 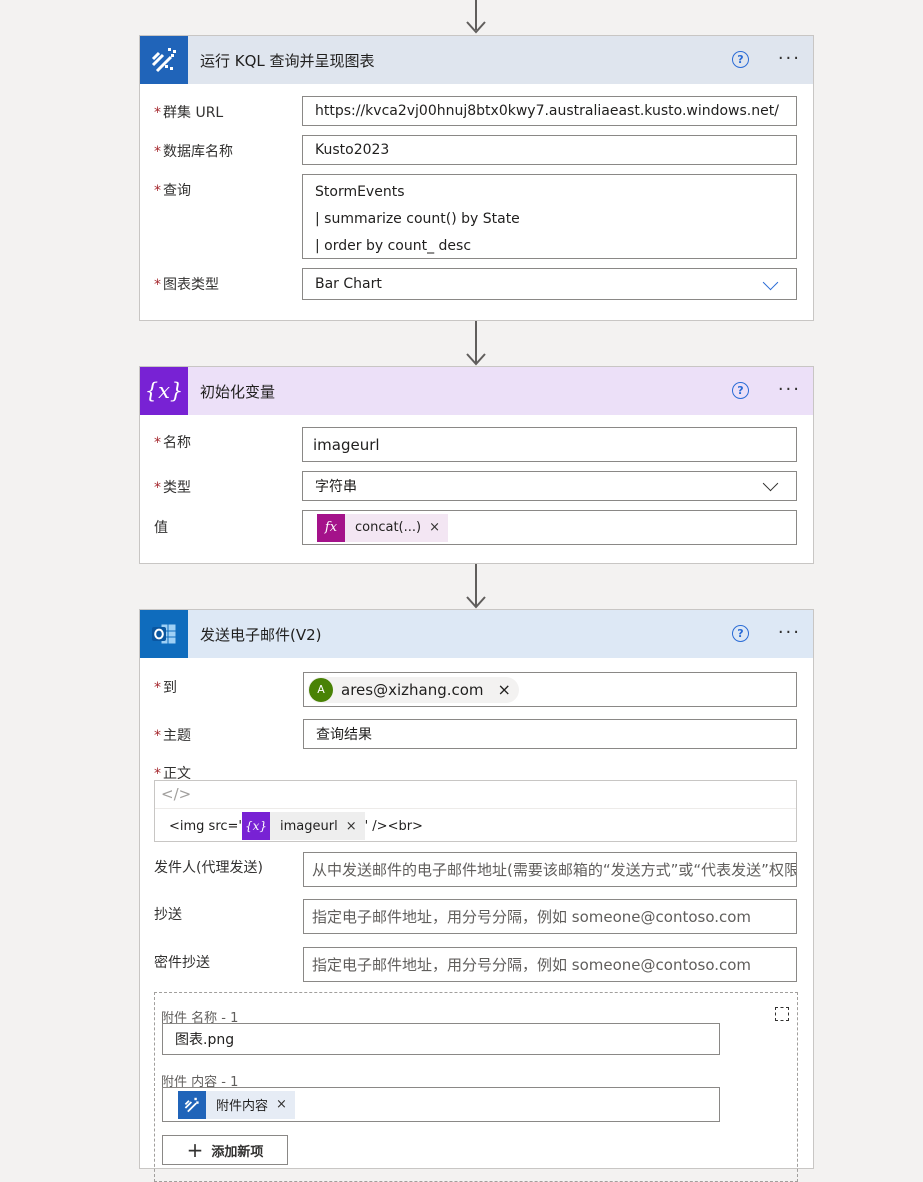 I want to click on from-label: 发件人(代理发送), so click(x=208, y=868).